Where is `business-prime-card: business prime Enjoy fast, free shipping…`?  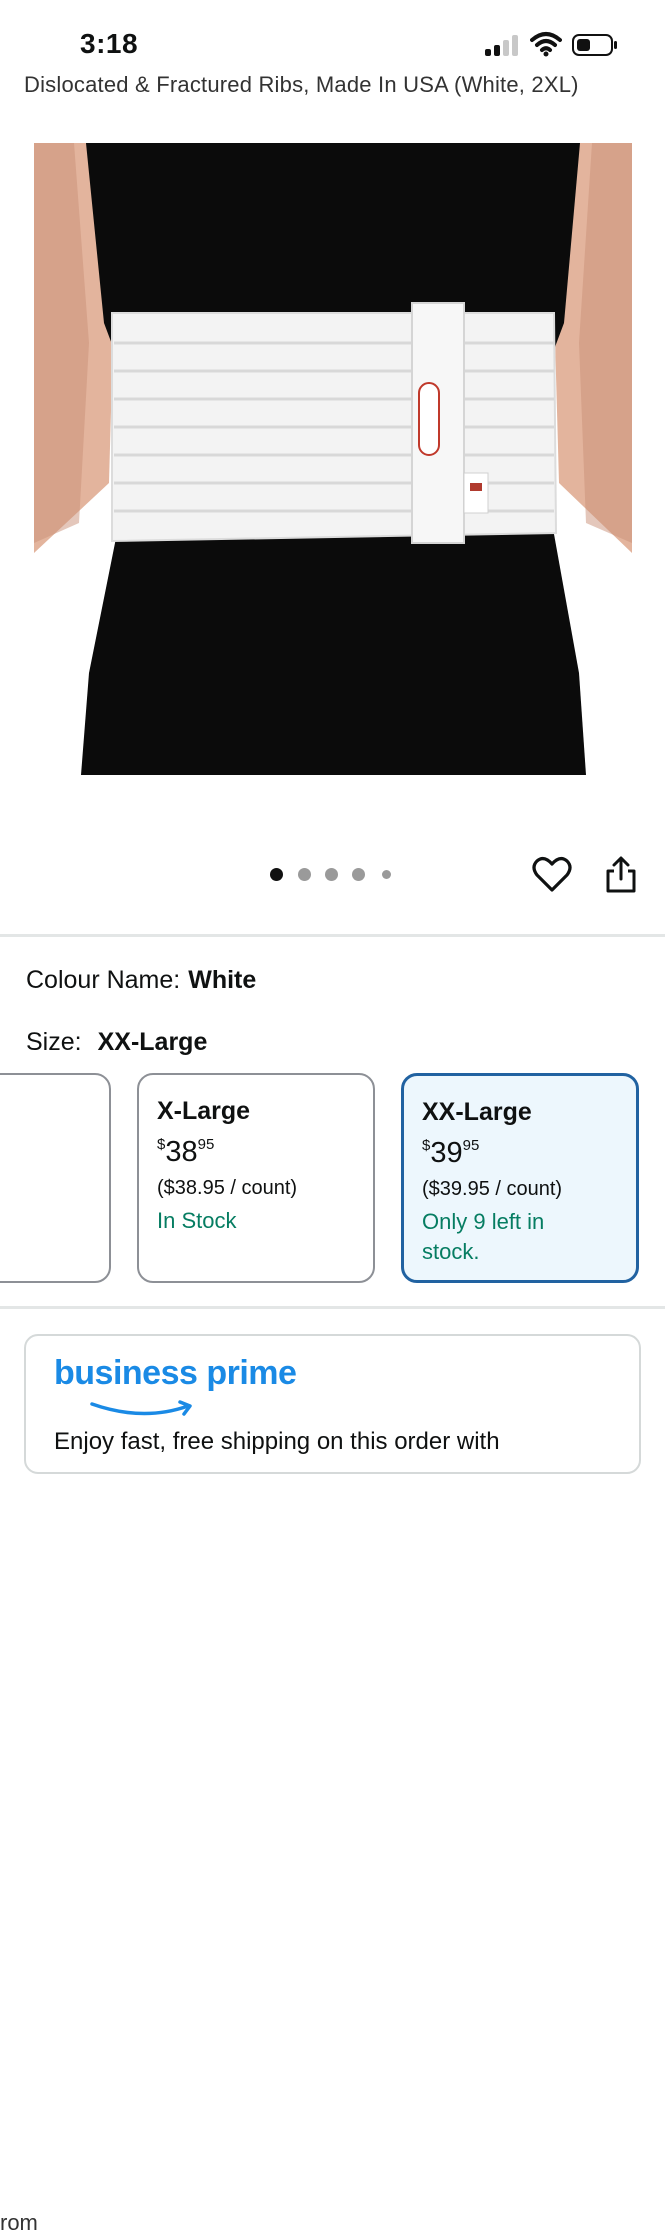
business-prime-card: business prime Enjoy fast, free shipping… is located at coordinates (332, 1404).